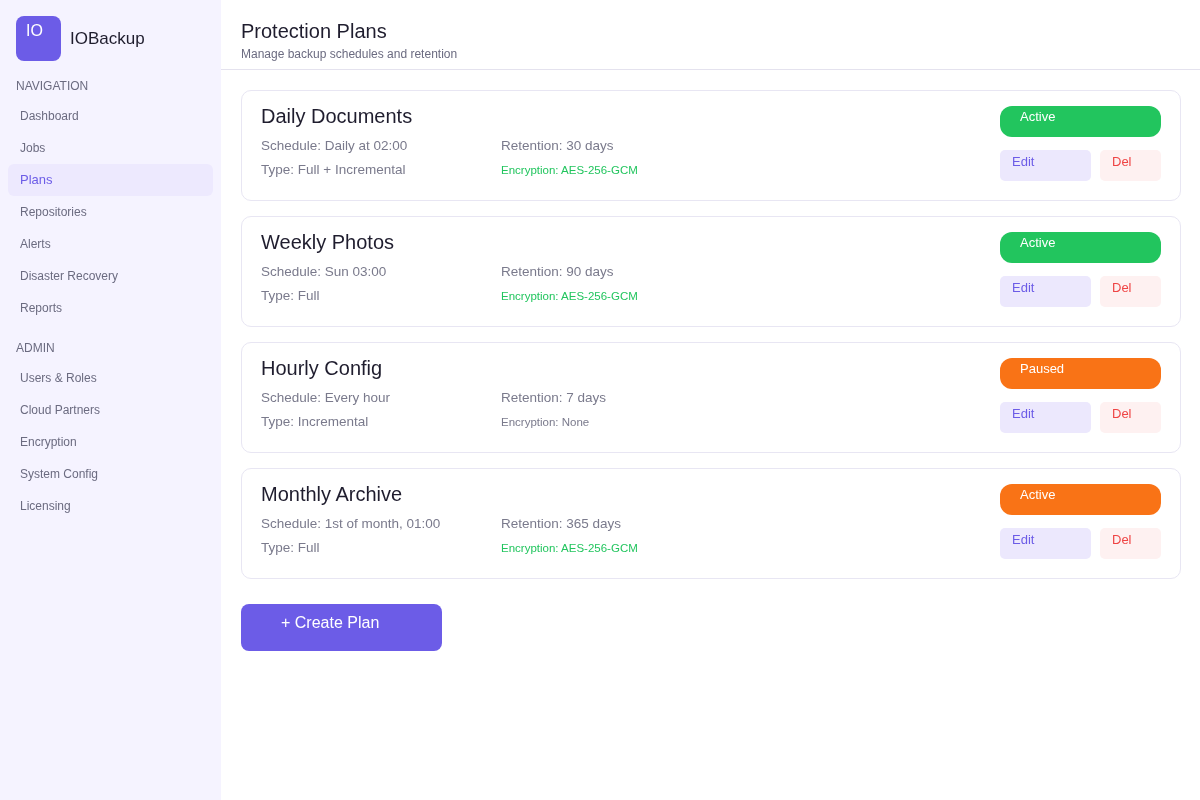 Image resolution: width=1200 pixels, height=800 pixels. Describe the element at coordinates (314, 31) in the screenshot. I see `page-title: Protection Plans` at that location.